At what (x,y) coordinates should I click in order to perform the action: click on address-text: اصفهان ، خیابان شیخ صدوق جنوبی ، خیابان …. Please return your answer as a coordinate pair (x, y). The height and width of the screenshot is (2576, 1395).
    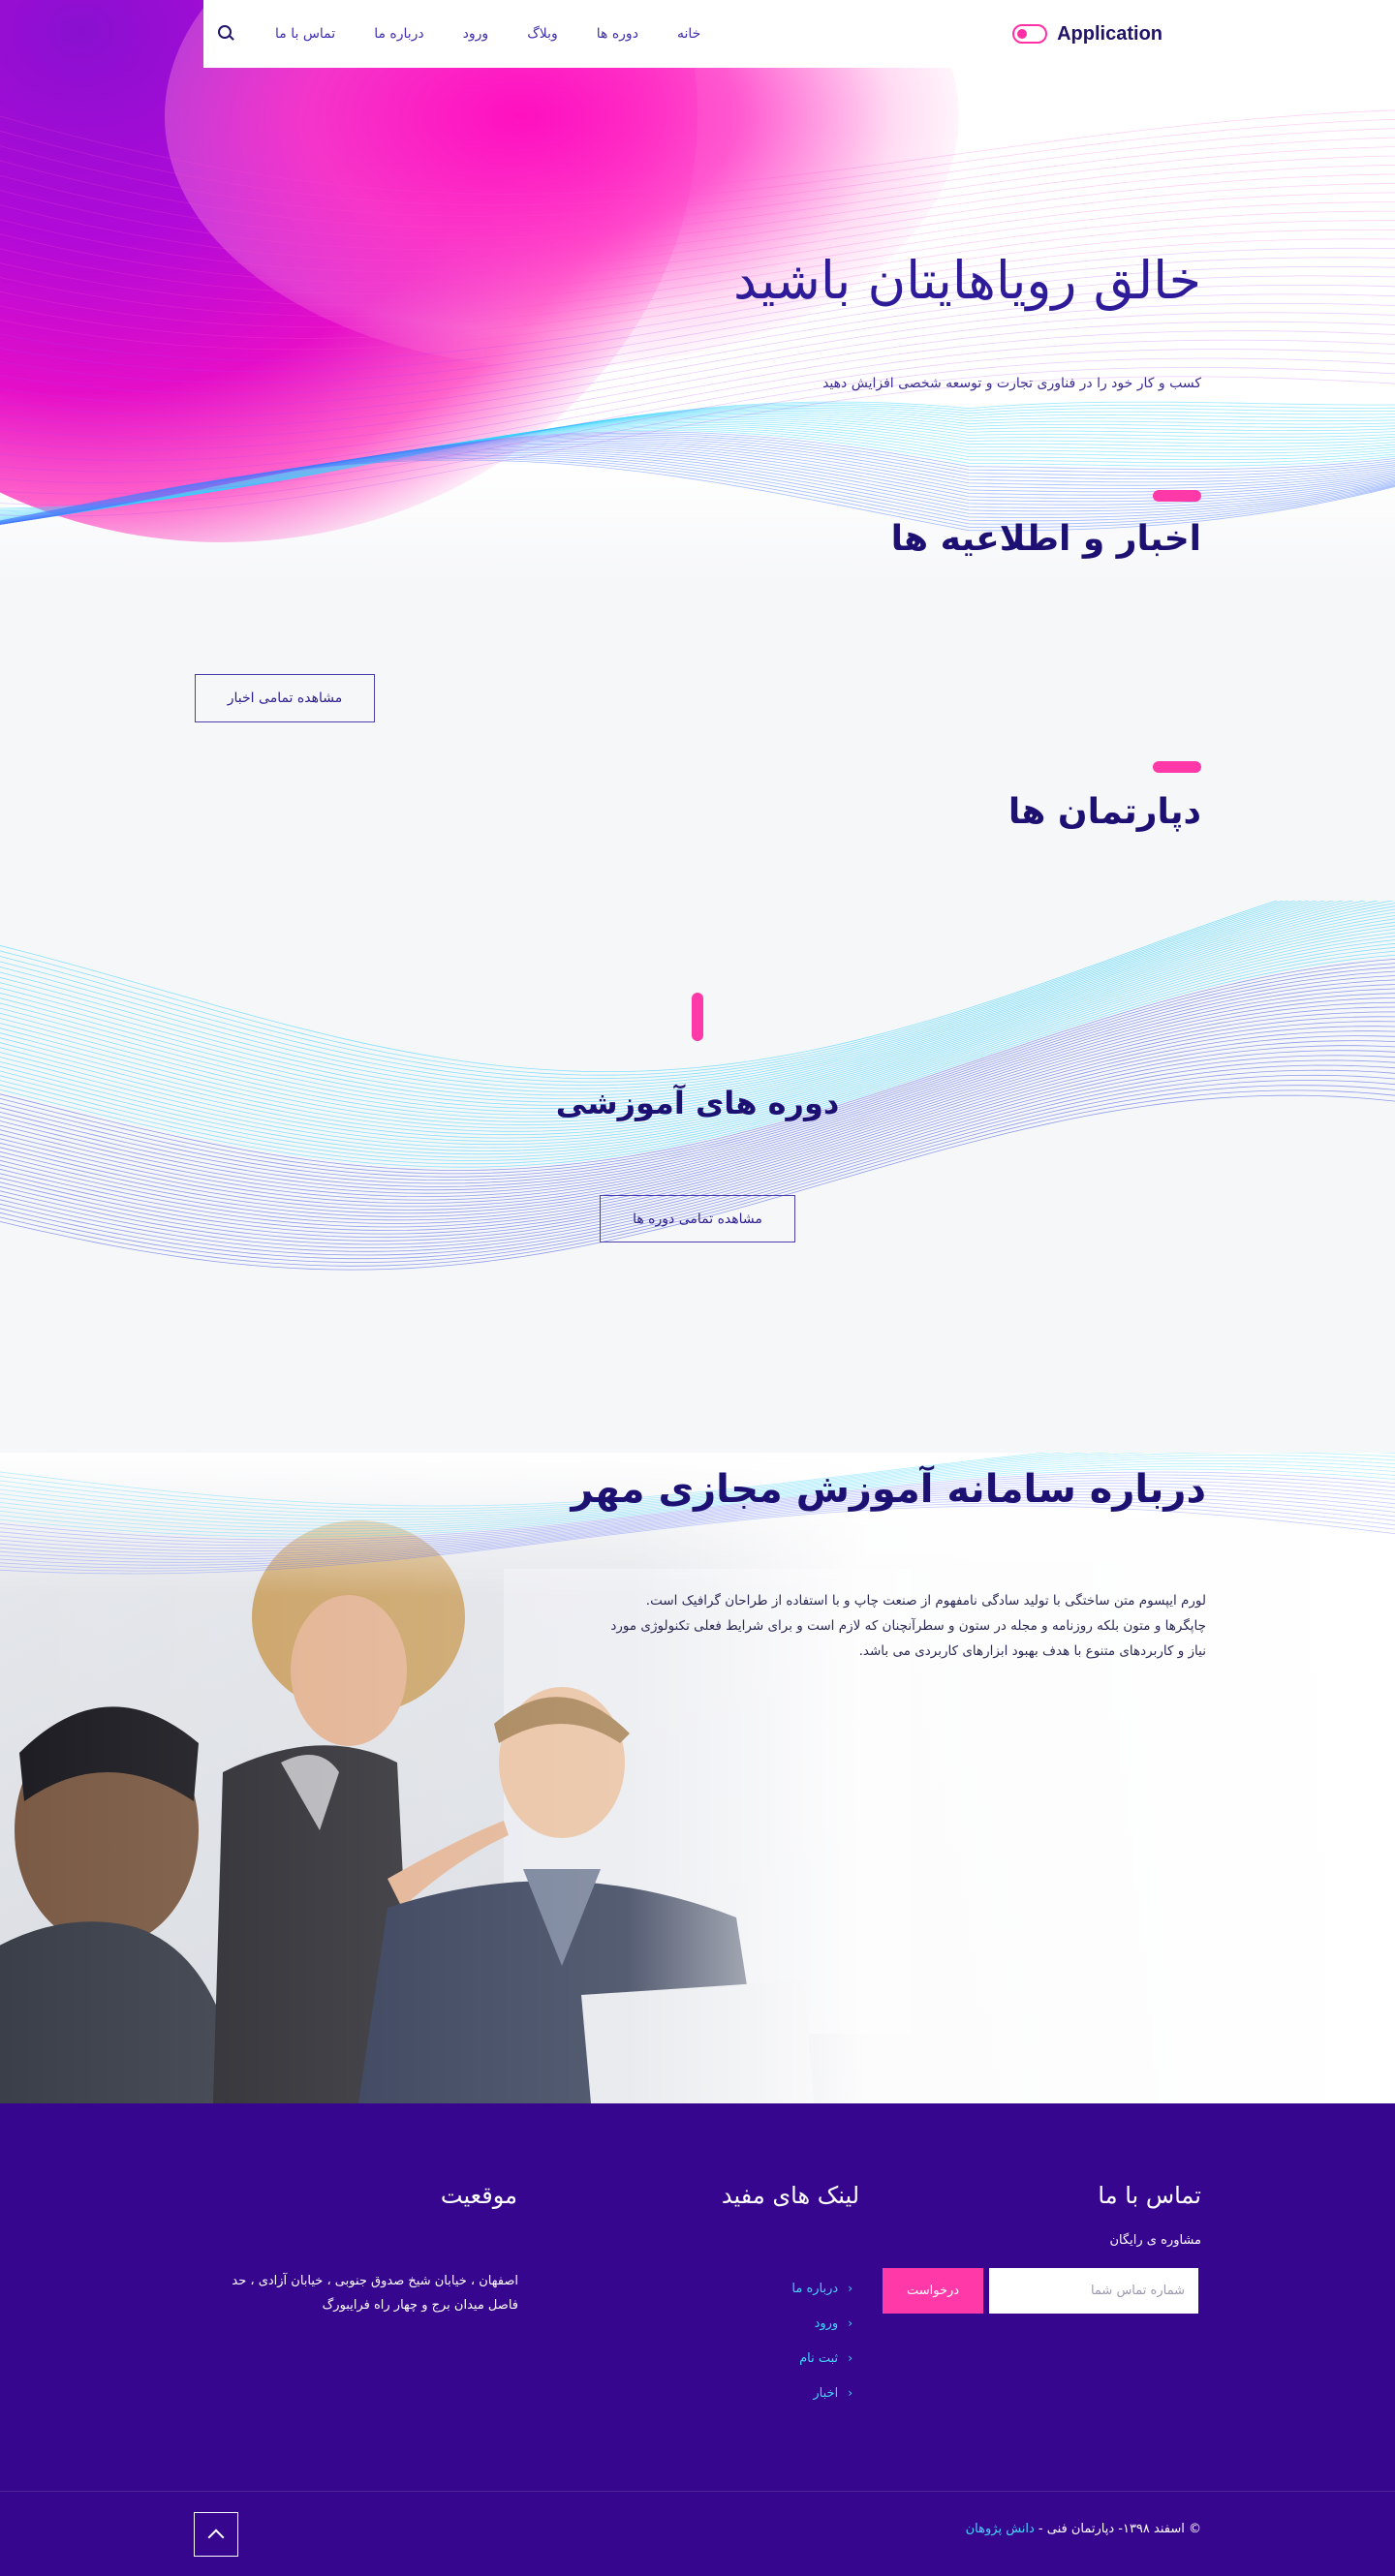
    Looking at the image, I should click on (375, 2293).